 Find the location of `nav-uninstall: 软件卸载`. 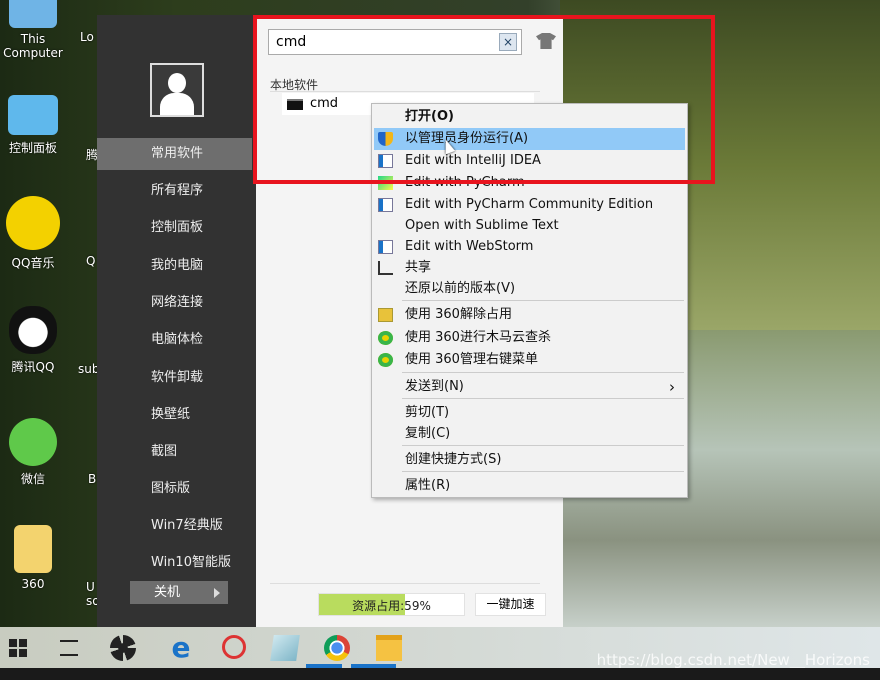

nav-uninstall: 软件卸载 is located at coordinates (174, 378).